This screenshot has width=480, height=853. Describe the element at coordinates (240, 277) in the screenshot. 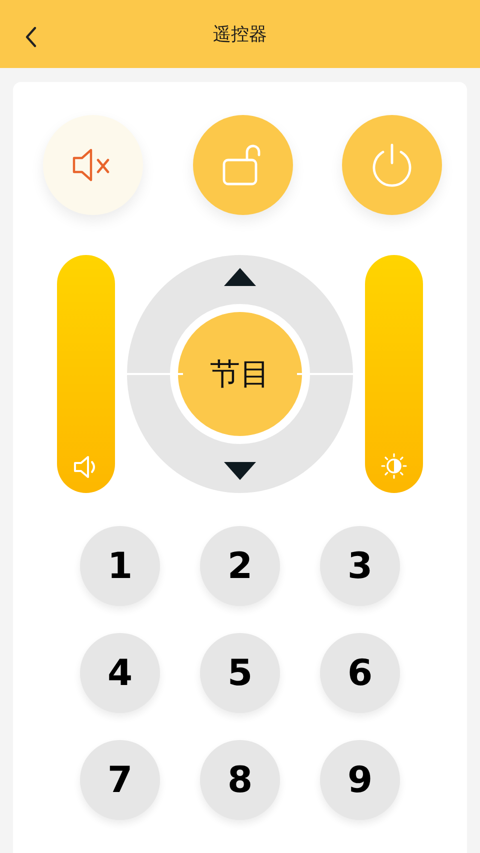

I see `up-arrow-button` at that location.